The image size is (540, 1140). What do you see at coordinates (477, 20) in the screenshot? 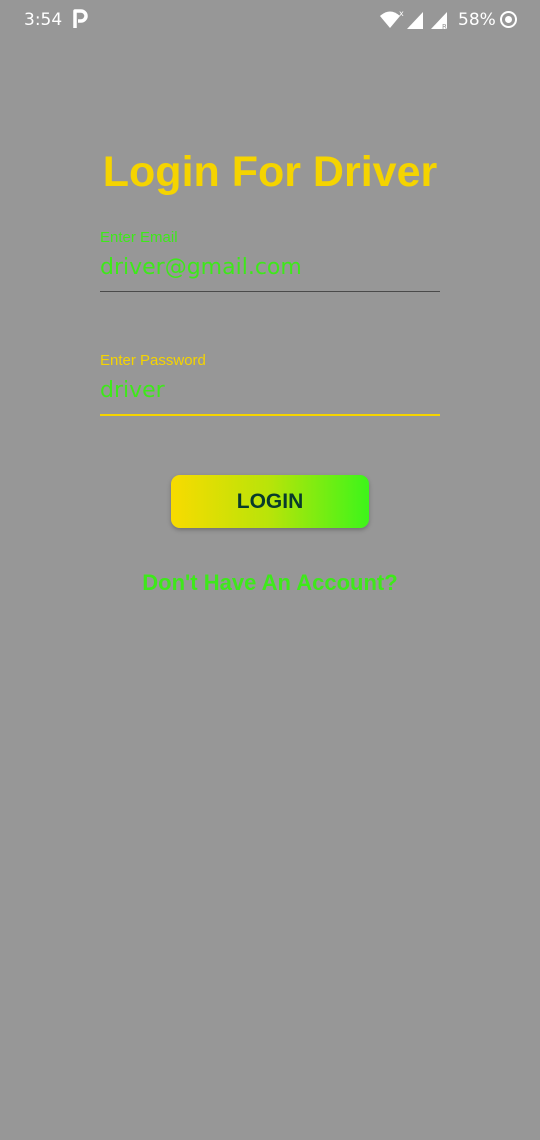
I see `battery-percent: 58%` at bounding box center [477, 20].